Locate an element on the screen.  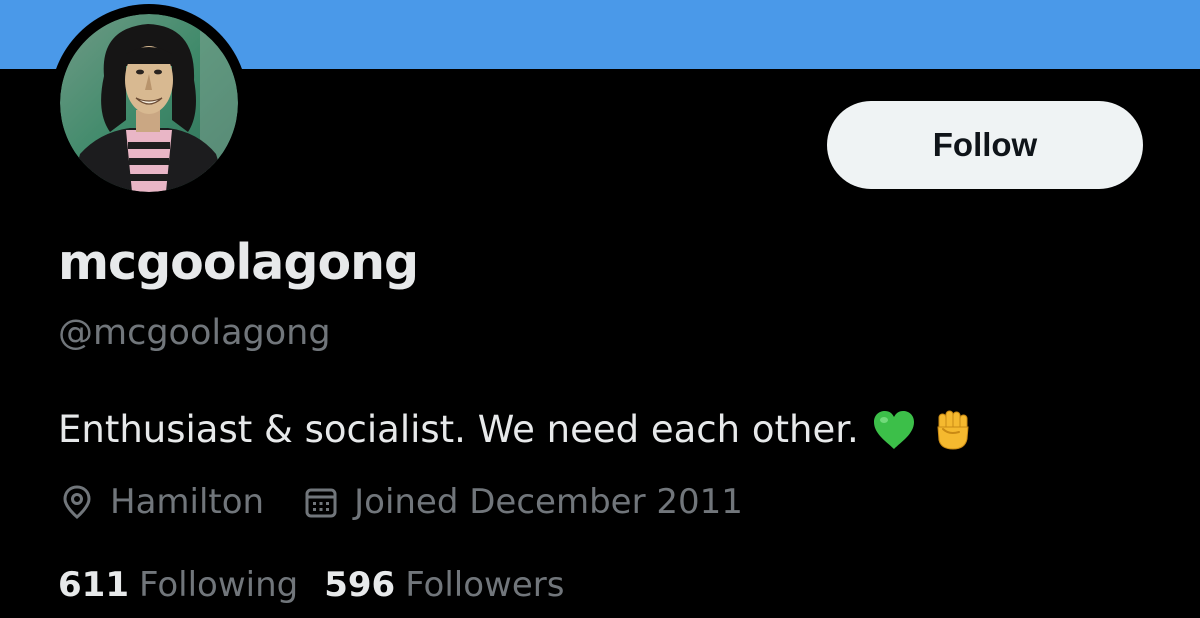
follow-button: Follow is located at coordinates (985, 145).